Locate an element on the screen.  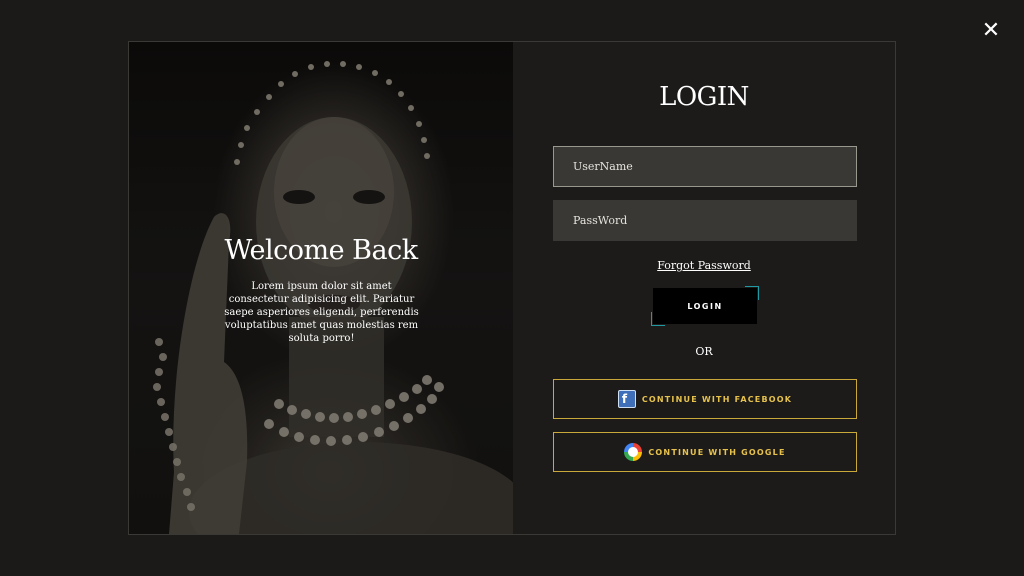
username-input is located at coordinates (705, 166).